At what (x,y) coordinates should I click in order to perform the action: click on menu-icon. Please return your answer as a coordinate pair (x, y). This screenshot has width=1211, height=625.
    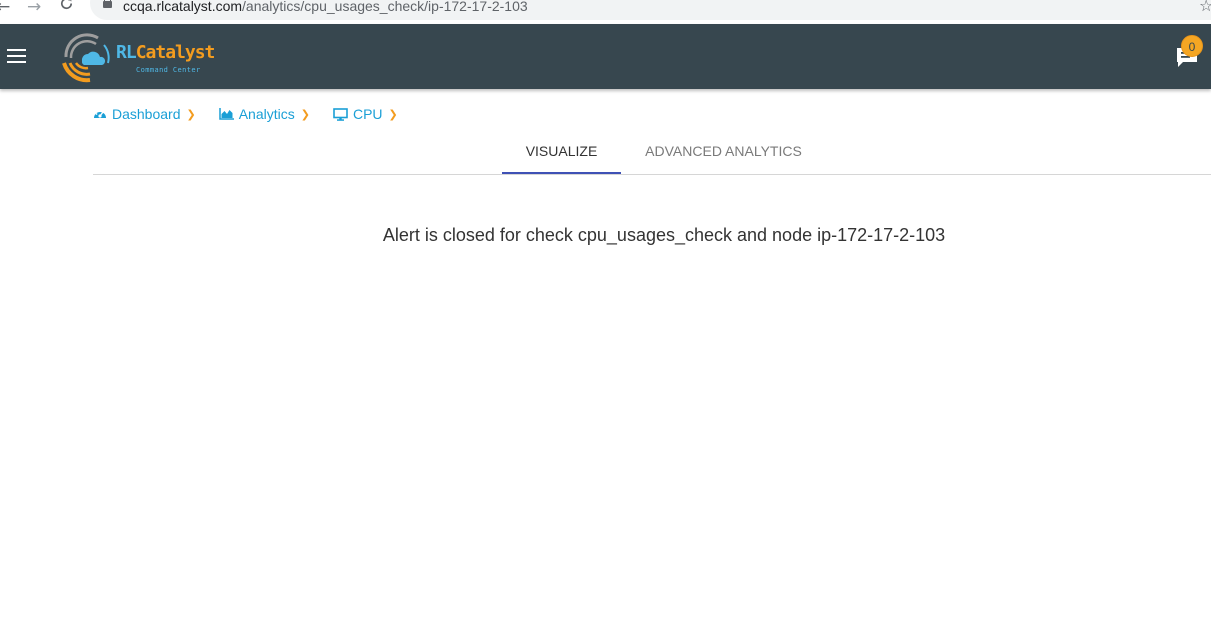
    Looking at the image, I should click on (17, 56).